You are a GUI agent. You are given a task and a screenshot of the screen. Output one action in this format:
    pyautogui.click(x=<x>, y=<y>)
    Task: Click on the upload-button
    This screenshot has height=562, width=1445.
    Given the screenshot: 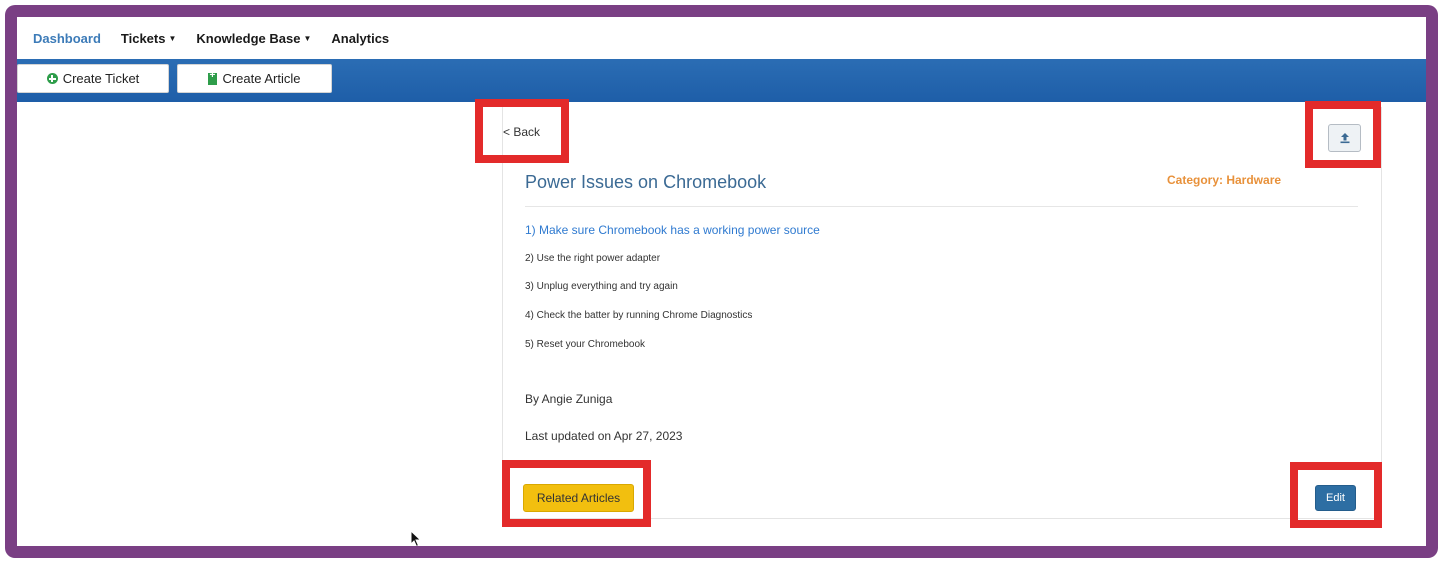 What is the action you would take?
    pyautogui.click(x=1344, y=138)
    